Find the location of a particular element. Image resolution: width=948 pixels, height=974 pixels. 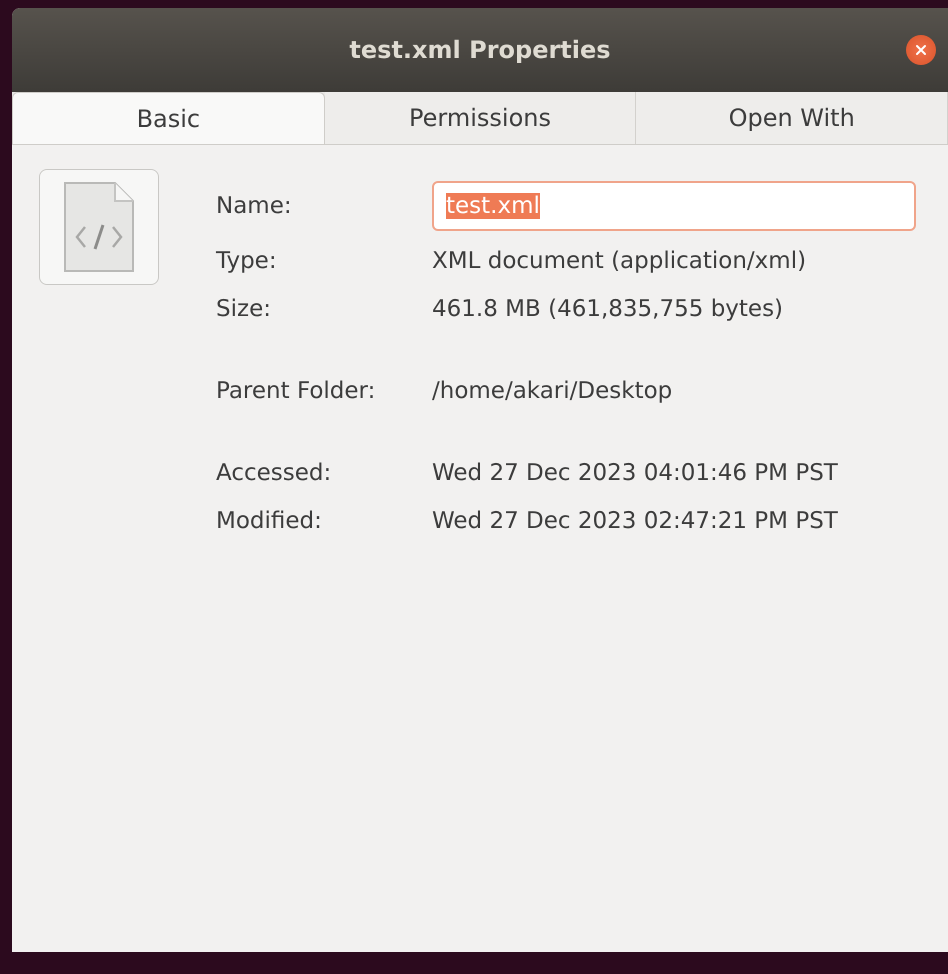

code-file-icon is located at coordinates (99, 227).